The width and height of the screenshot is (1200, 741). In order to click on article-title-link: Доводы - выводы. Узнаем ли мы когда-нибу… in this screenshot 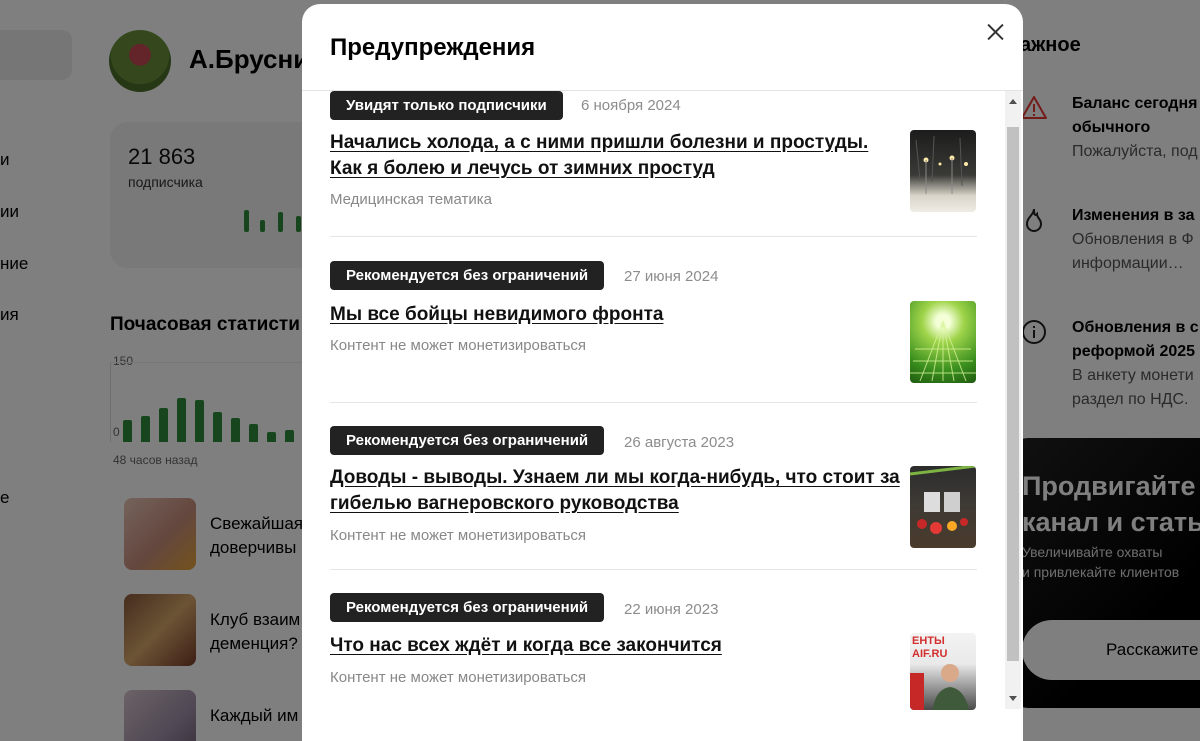, I will do `click(615, 491)`.